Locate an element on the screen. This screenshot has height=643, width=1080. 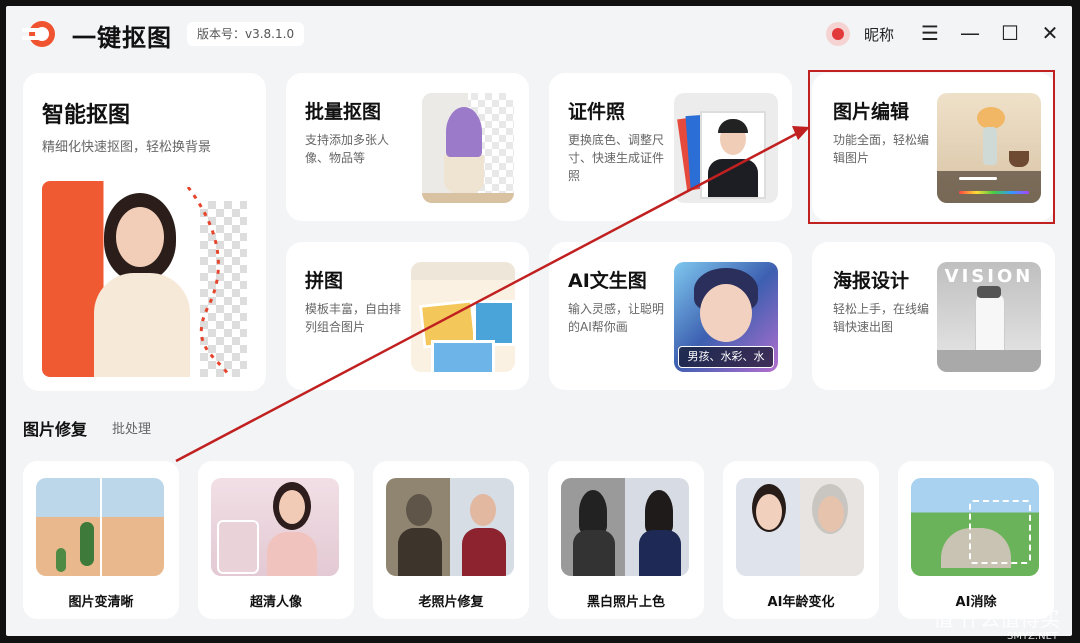
watermark-domain: SMYZ.NET is located at coordinates (1032, 636).